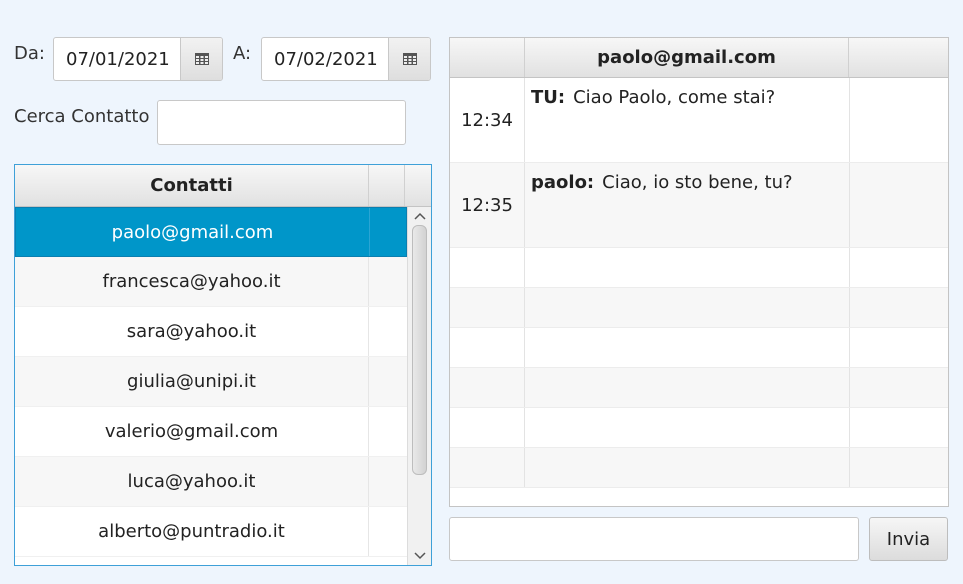 The width and height of the screenshot is (963, 584). I want to click on scroll-up-button, so click(419, 216).